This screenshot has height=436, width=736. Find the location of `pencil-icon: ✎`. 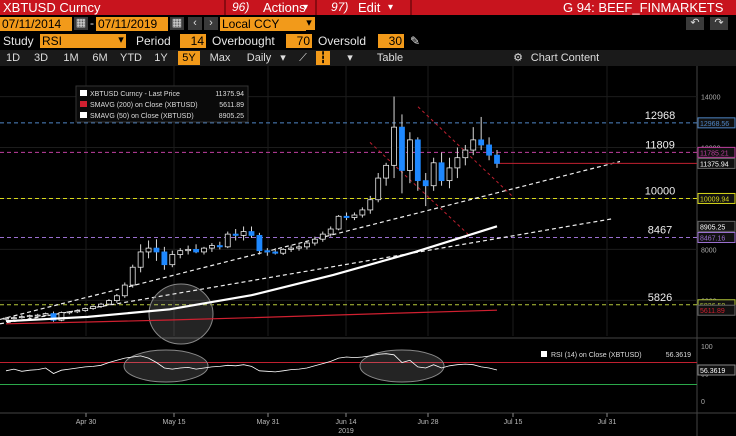

pencil-icon: ✎ is located at coordinates (415, 41).